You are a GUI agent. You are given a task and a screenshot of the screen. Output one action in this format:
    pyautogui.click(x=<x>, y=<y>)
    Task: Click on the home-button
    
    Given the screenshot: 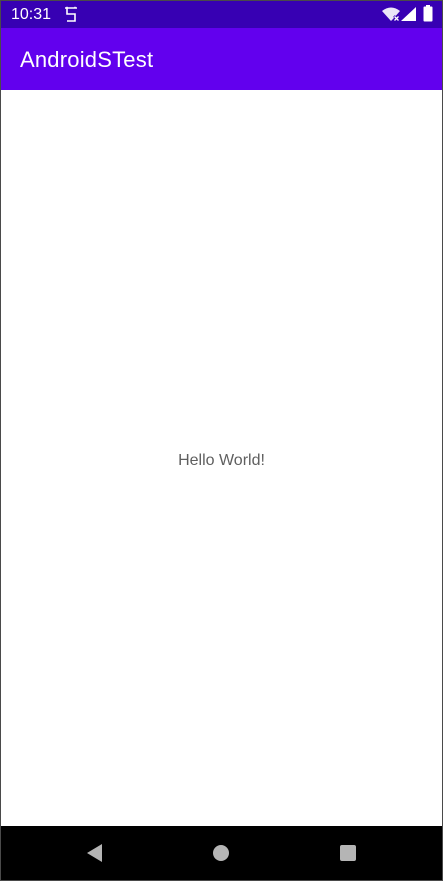 What is the action you would take?
    pyautogui.click(x=221, y=853)
    